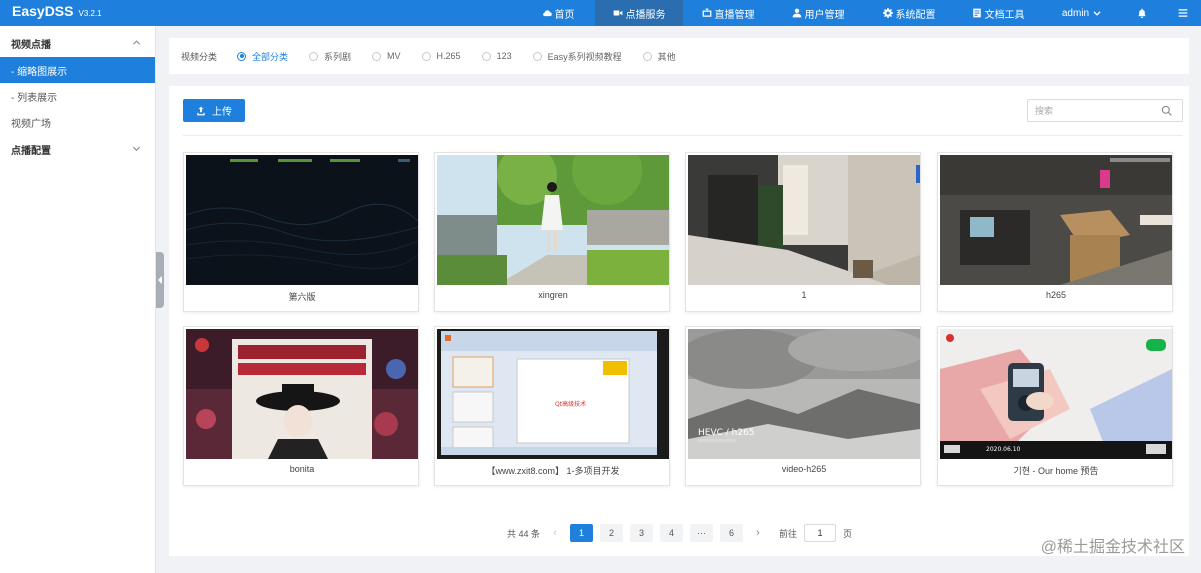 This screenshot has height=573, width=1201. Describe the element at coordinates (90, 13) in the screenshot. I see `app-version: V3.2.1` at that location.